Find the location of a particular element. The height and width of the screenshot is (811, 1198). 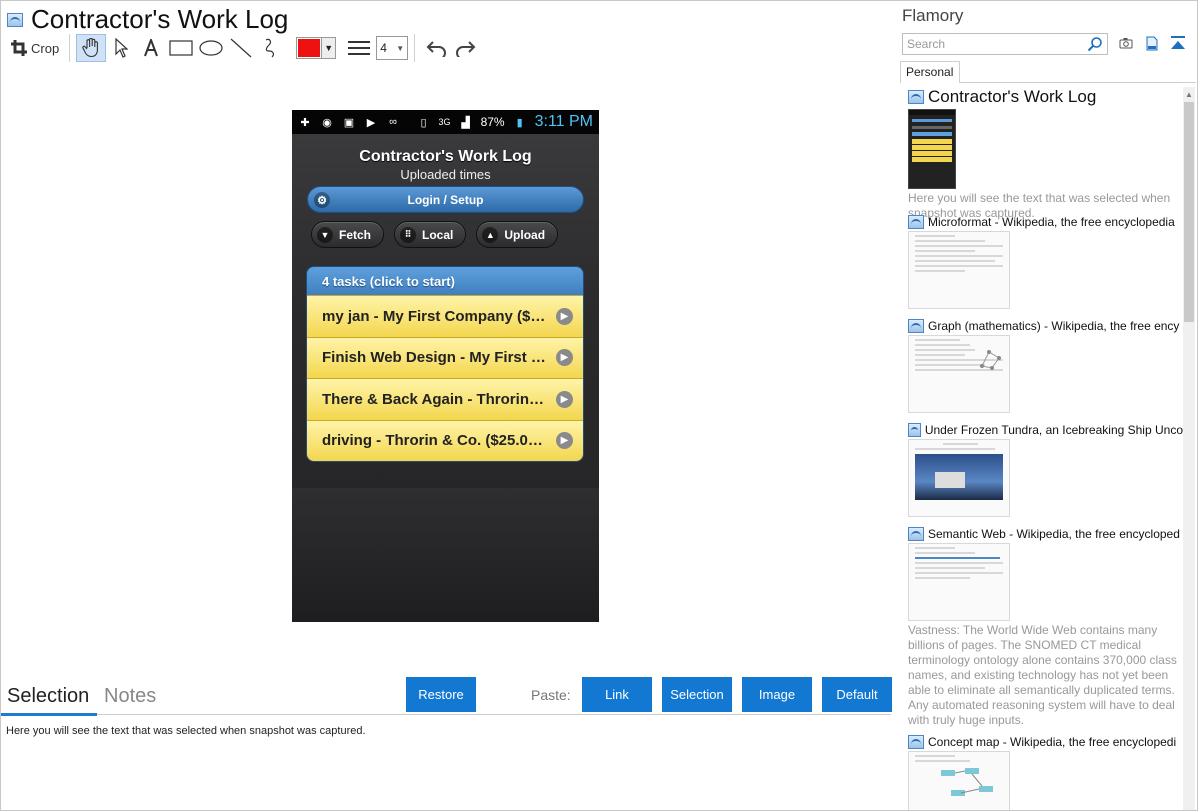

paste-default-button: Default is located at coordinates (857, 694).